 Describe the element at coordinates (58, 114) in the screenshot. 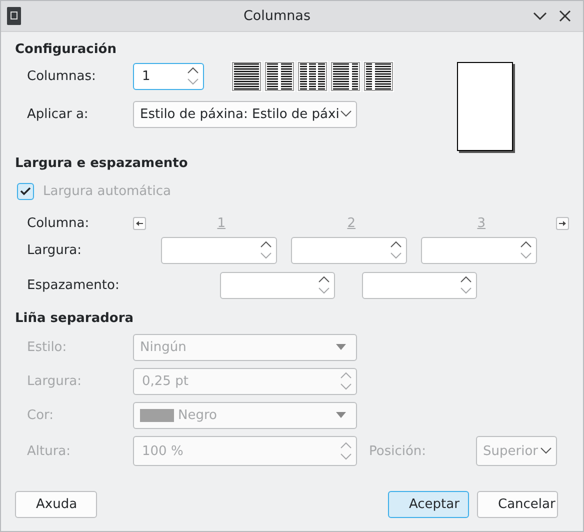

I see `field-label: Aplicar a:` at that location.